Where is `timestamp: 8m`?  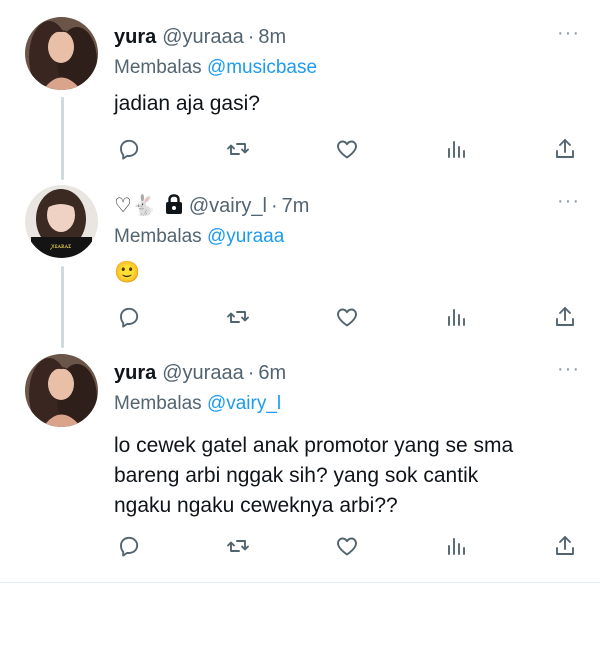 timestamp: 8m is located at coordinates (272, 37).